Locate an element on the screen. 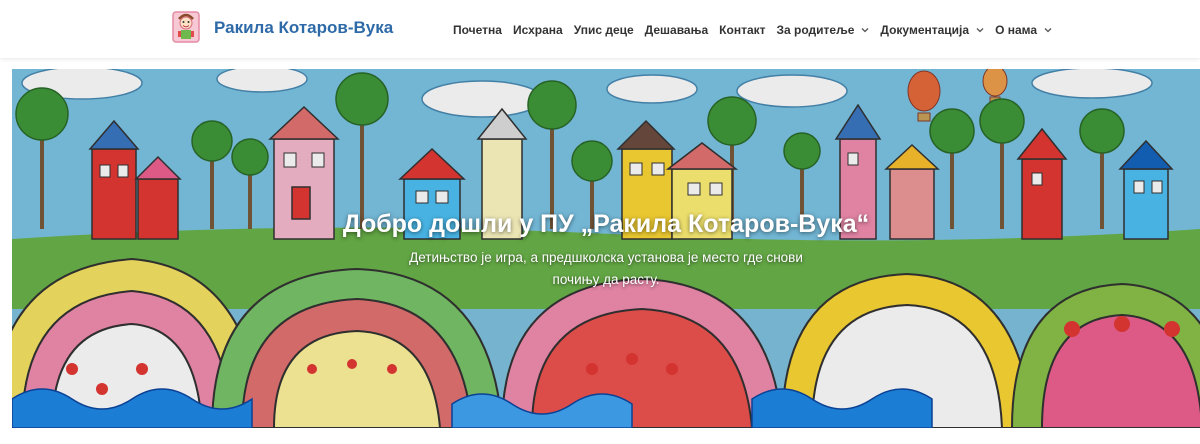  nav-item-events: Дешавања is located at coordinates (677, 30).